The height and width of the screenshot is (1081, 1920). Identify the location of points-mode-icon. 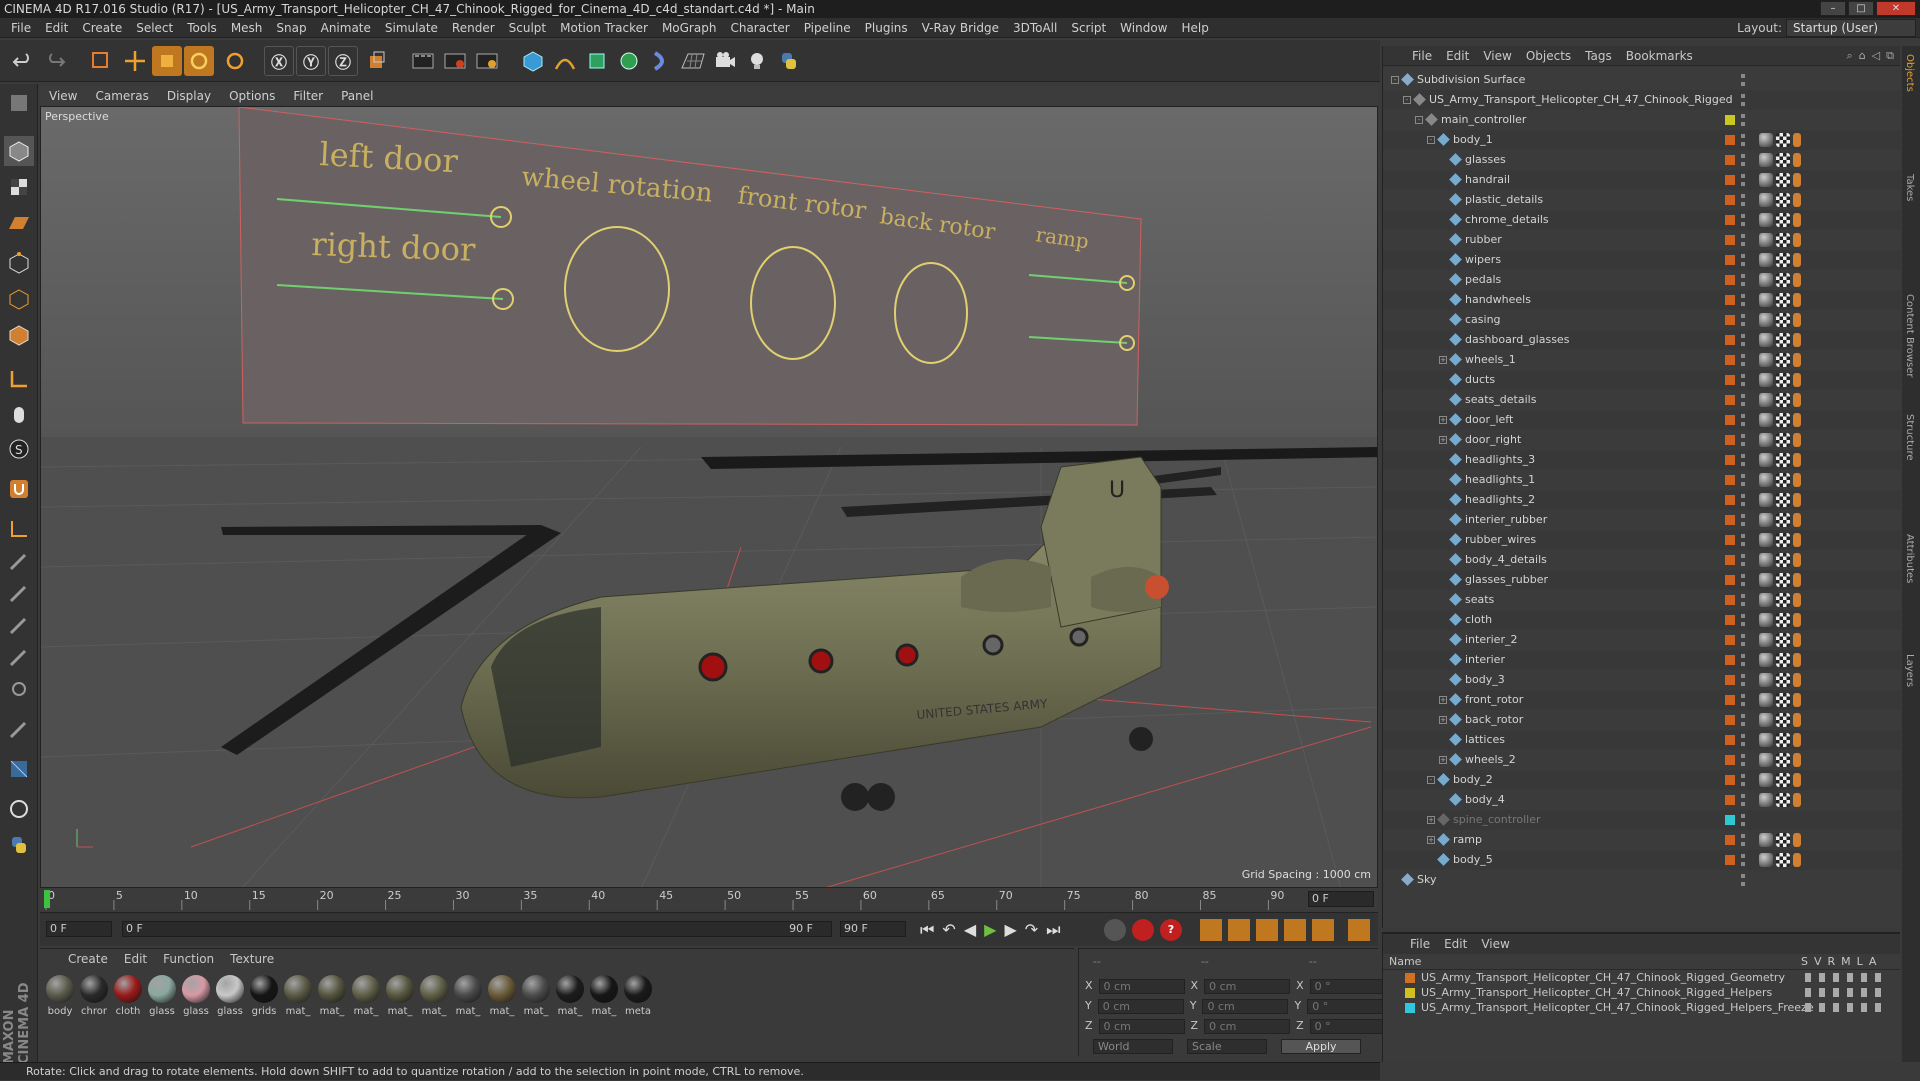
(19, 263).